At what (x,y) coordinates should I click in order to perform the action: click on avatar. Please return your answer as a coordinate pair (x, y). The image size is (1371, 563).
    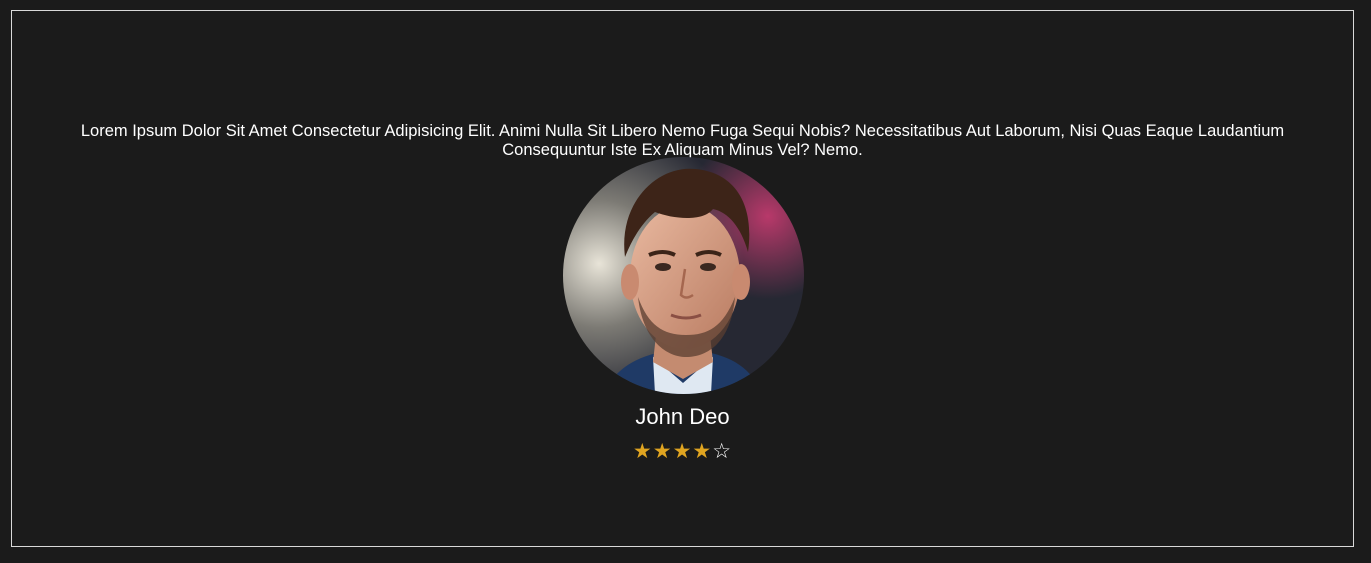
    Looking at the image, I should click on (683, 275).